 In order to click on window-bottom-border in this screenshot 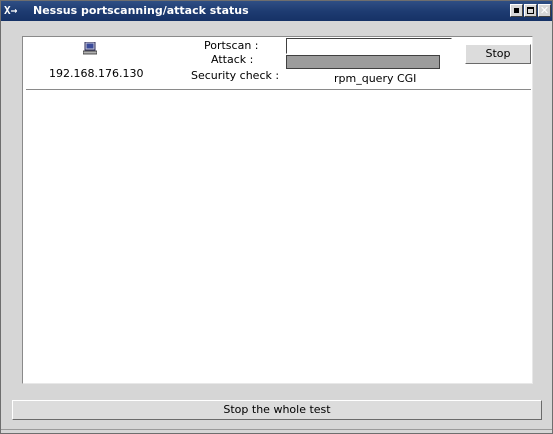, I will do `click(276, 431)`.